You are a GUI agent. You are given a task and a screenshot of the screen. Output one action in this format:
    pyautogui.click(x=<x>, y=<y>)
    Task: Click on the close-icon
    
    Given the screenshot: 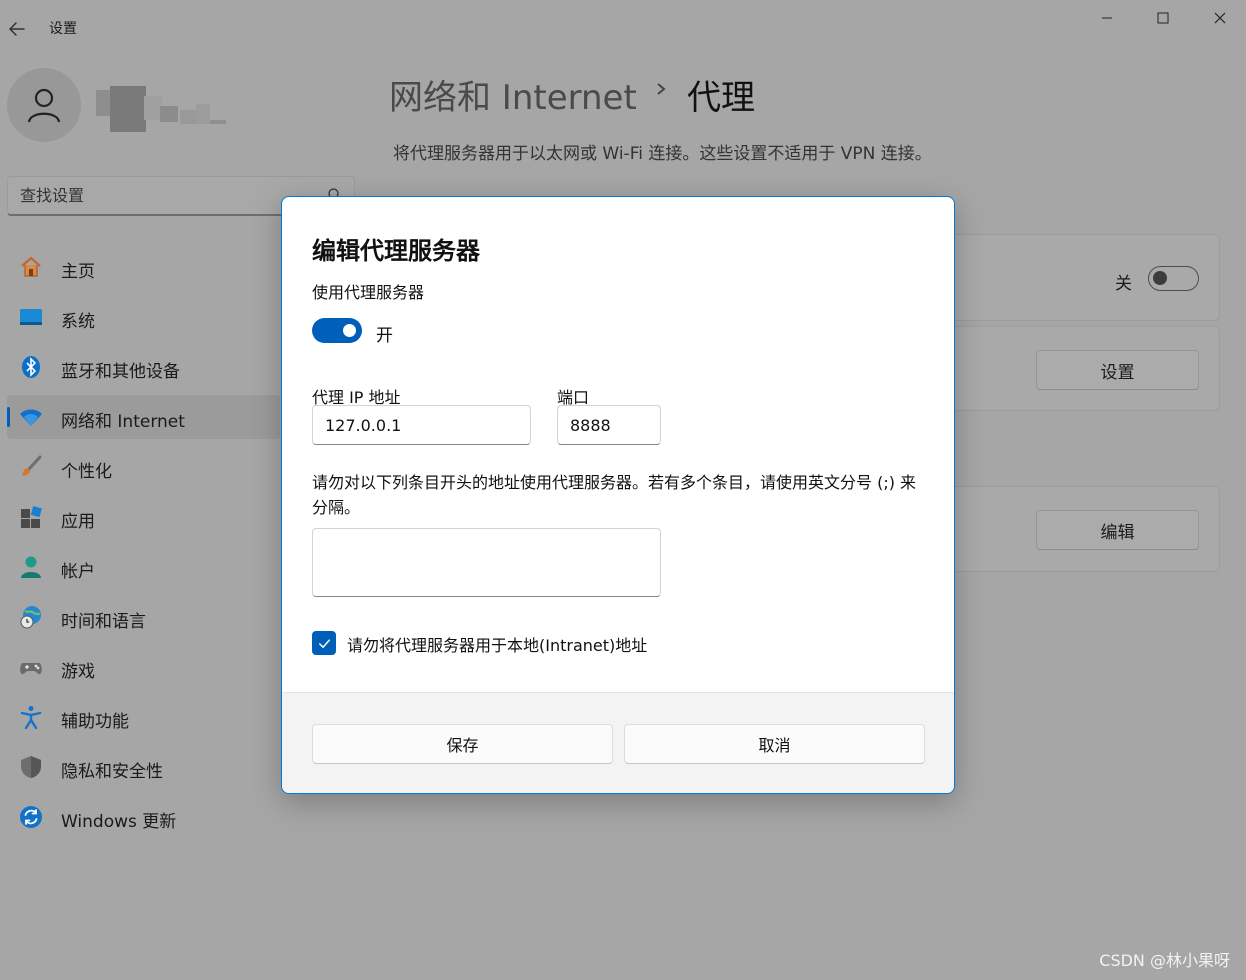 What is the action you would take?
    pyautogui.click(x=1220, y=18)
    